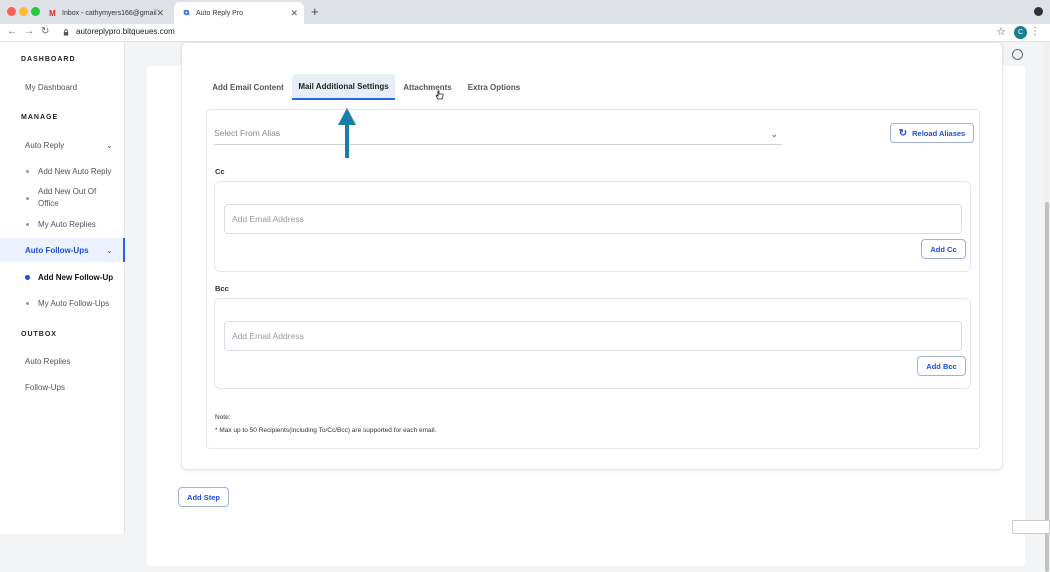 Image resolution: width=1050 pixels, height=572 pixels. What do you see at coordinates (248, 87) in the screenshot?
I see `tab-add-email-content: Add Email Content` at bounding box center [248, 87].